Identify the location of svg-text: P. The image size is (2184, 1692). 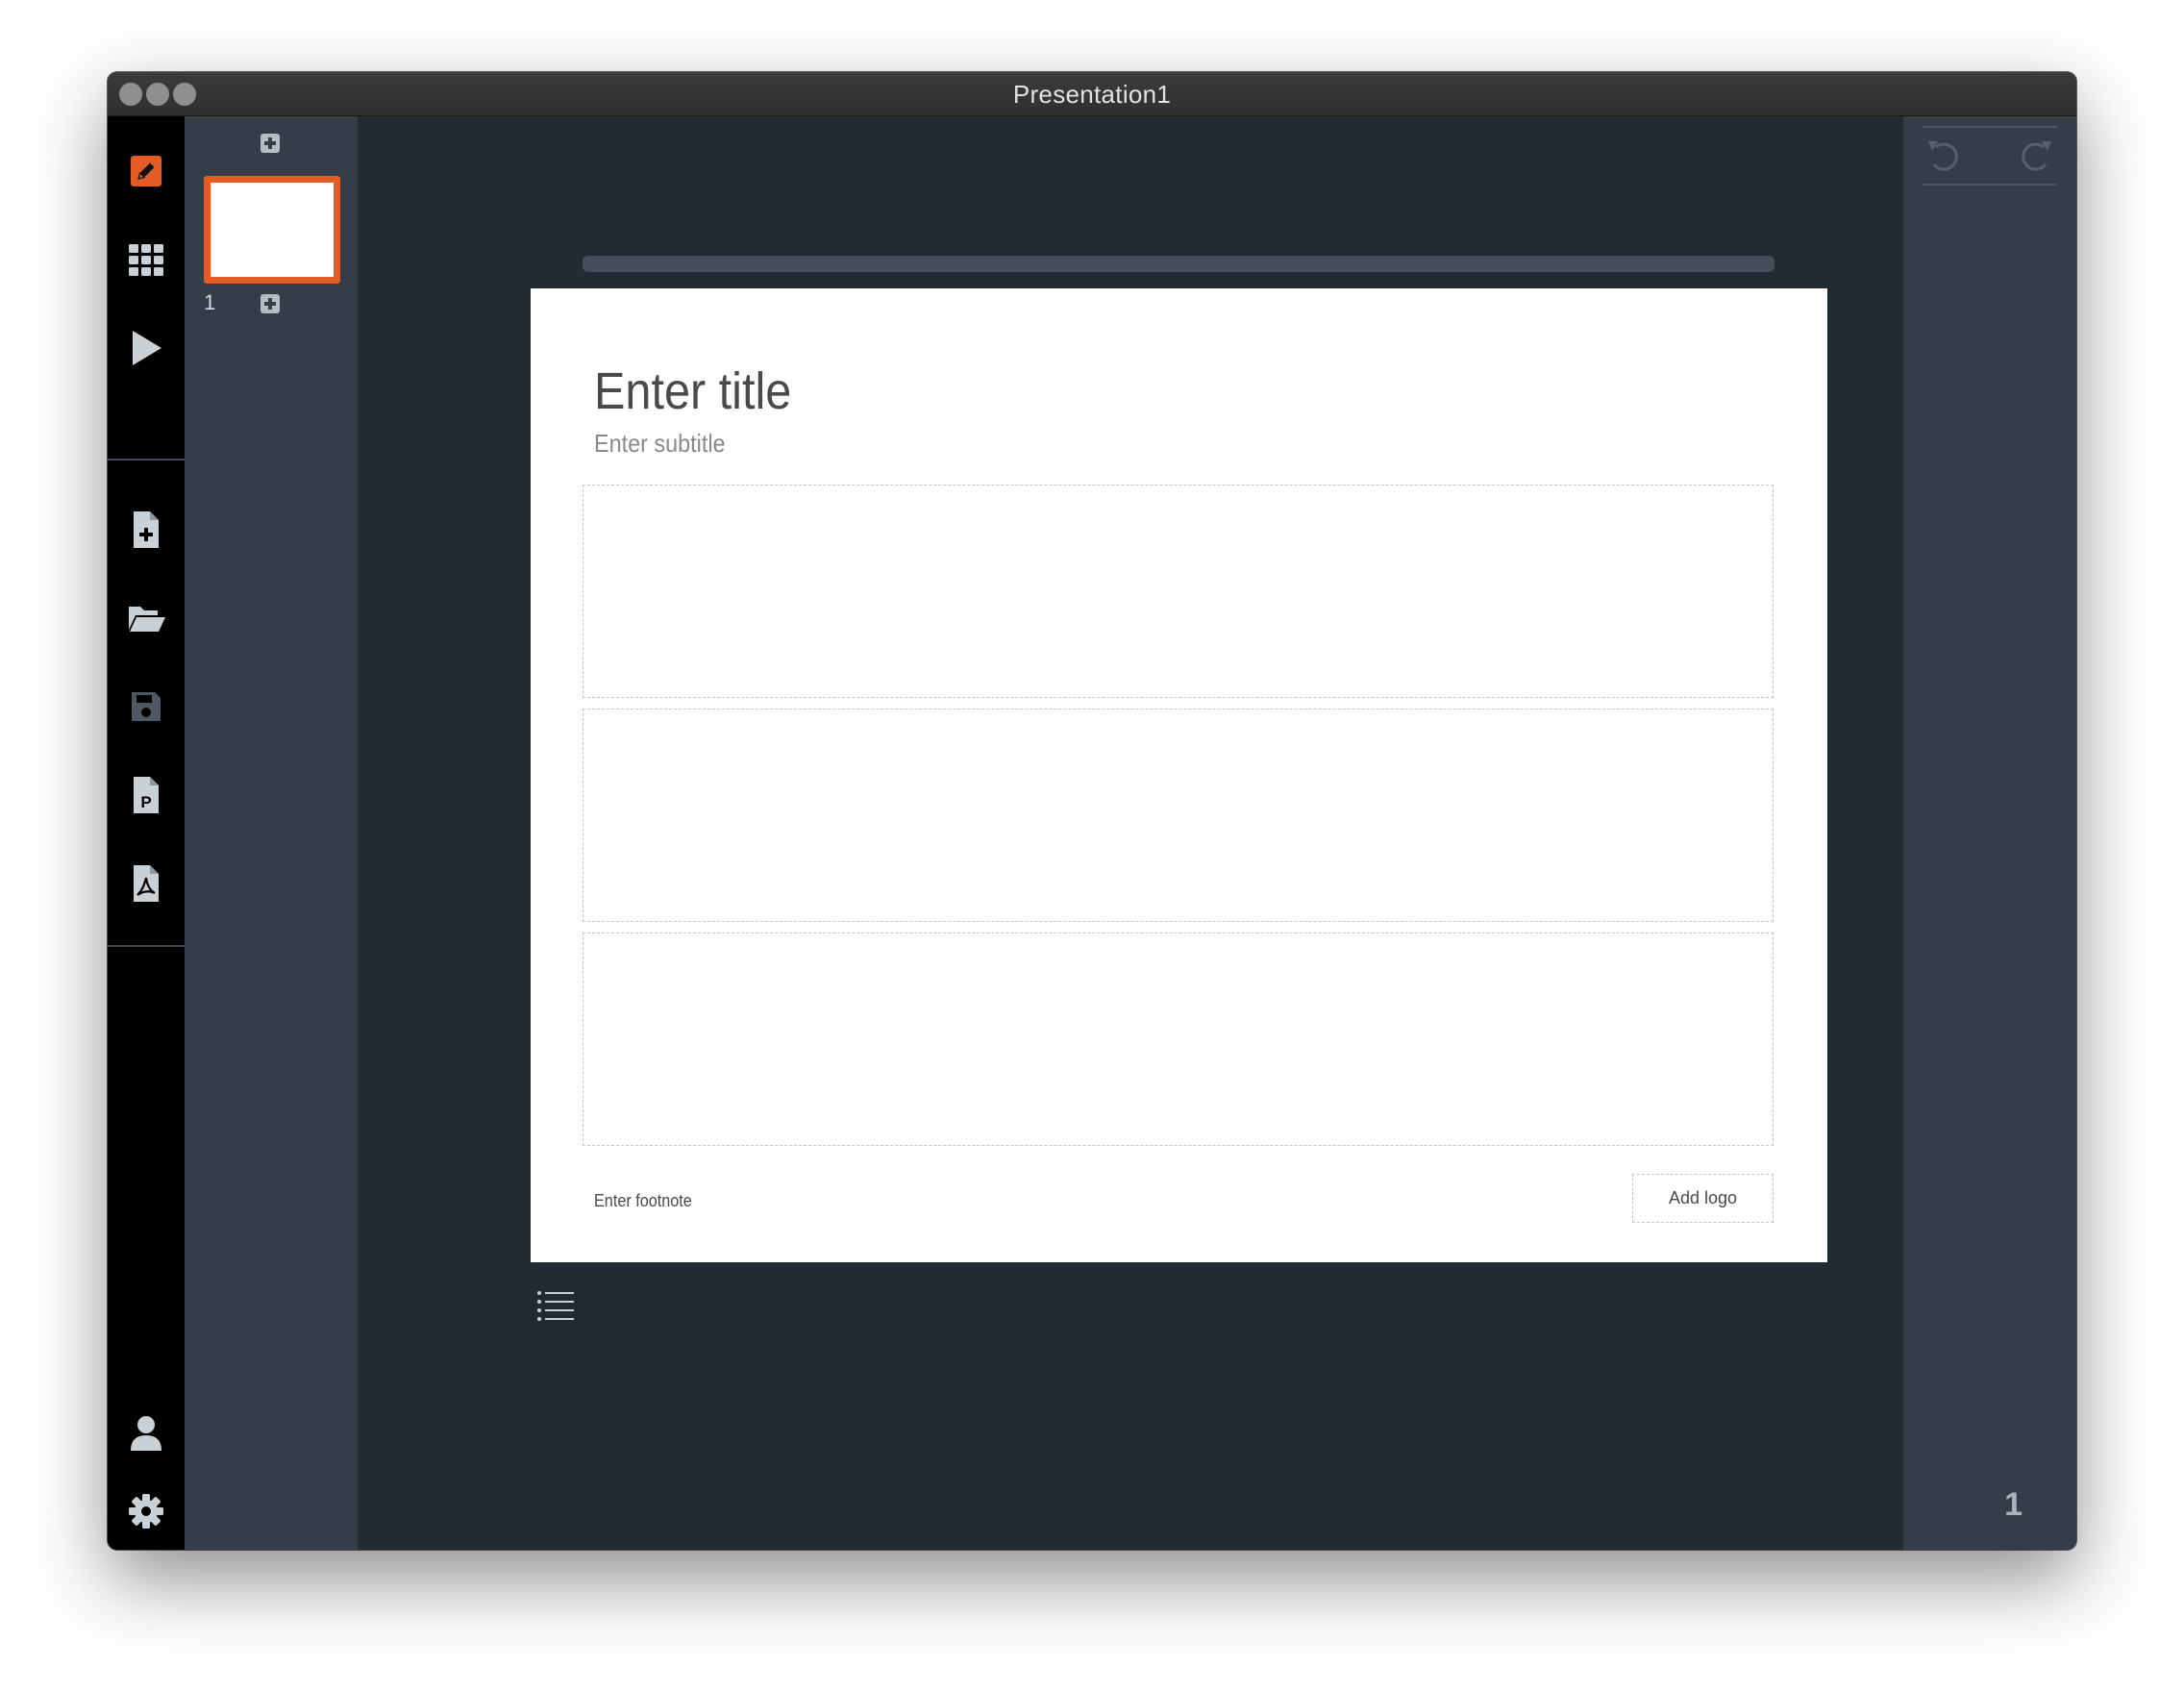
(146, 802).